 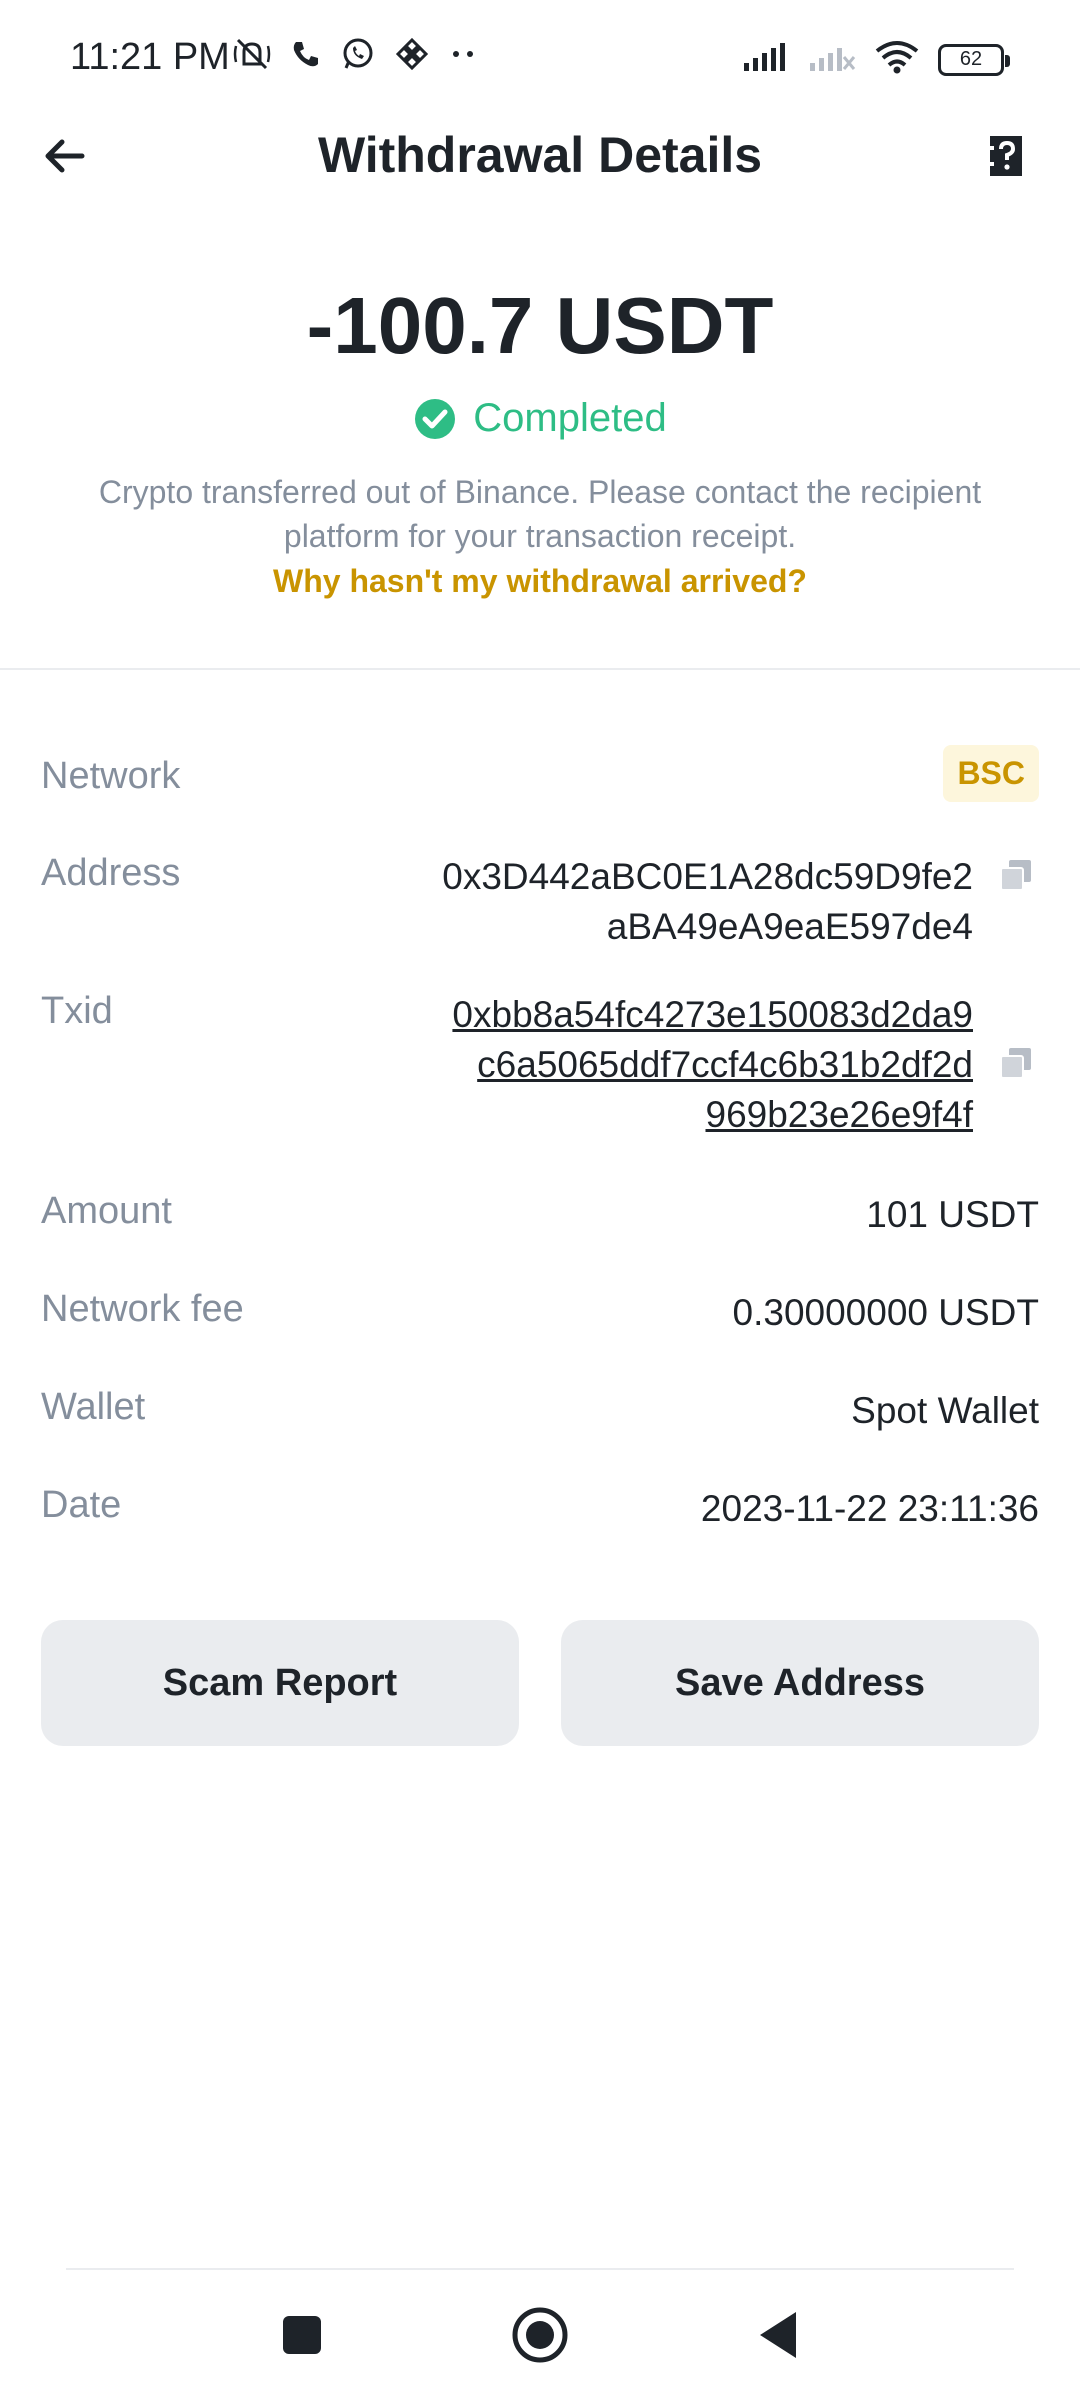 I want to click on phone-icon, so click(x=306, y=54).